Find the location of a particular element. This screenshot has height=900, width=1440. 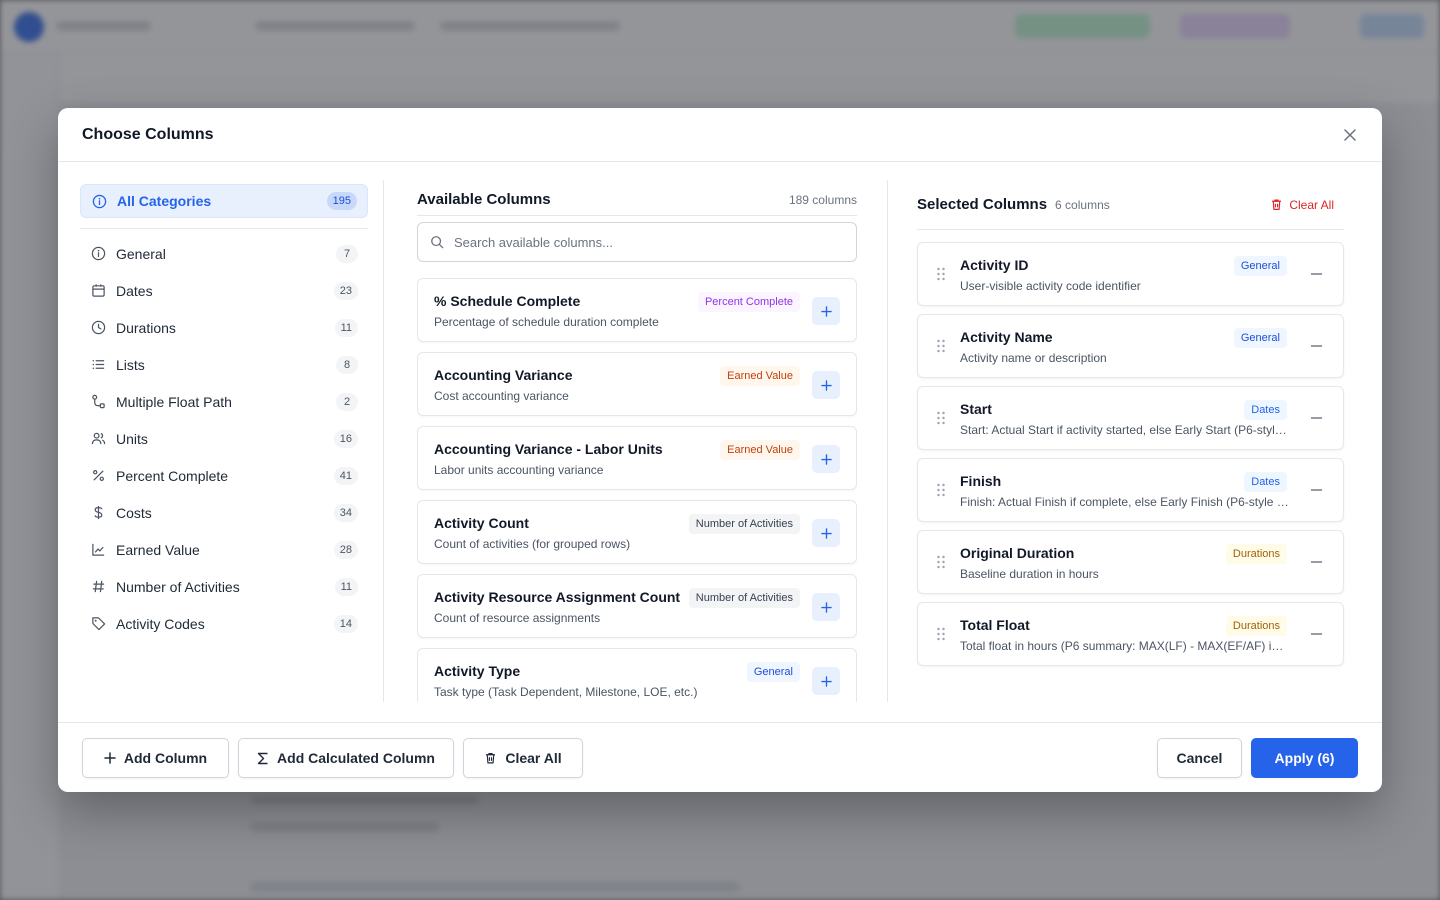

category-activity-codes: Activity Codes 14 is located at coordinates (224, 623).